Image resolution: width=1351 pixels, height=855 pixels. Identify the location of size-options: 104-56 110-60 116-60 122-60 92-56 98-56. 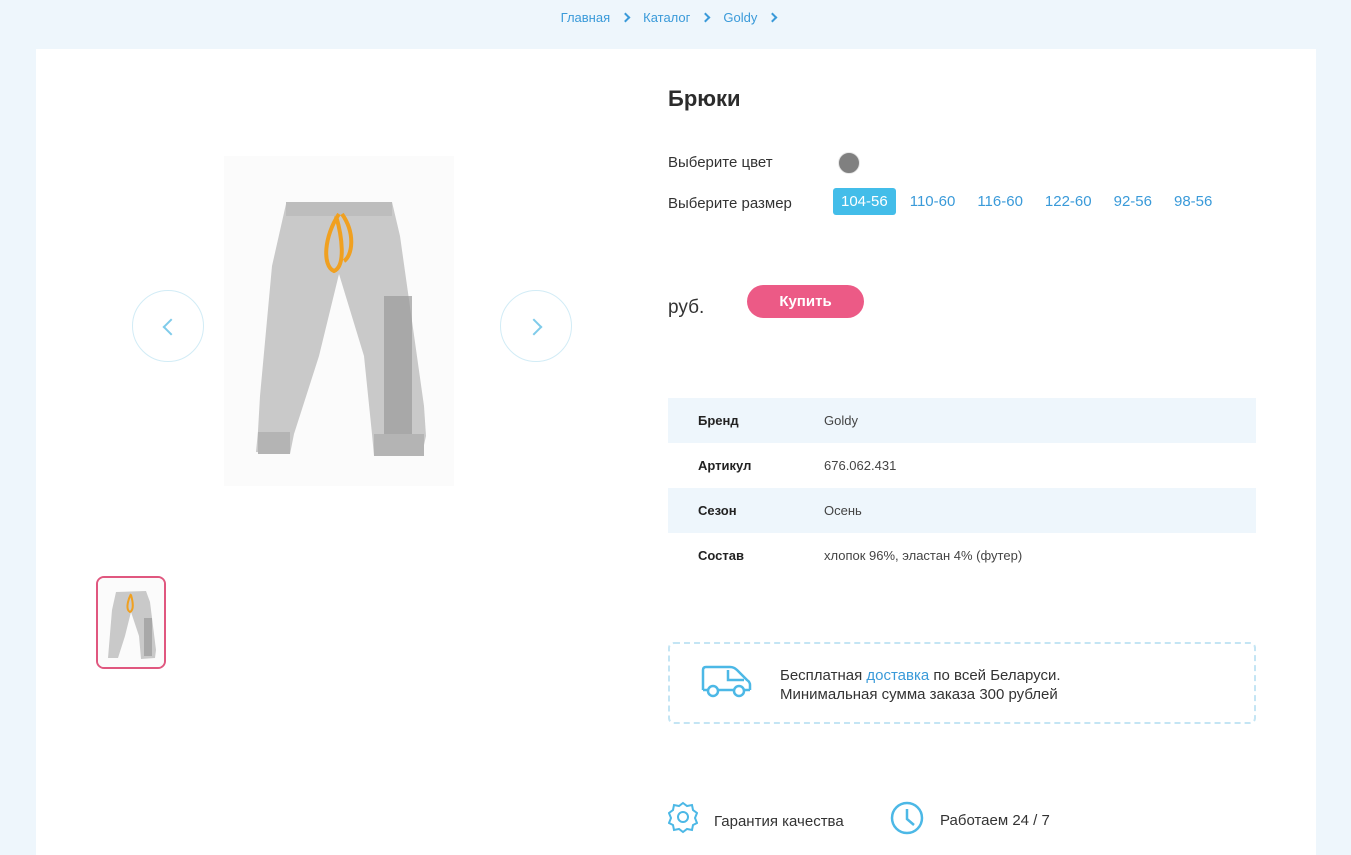
(1029, 201).